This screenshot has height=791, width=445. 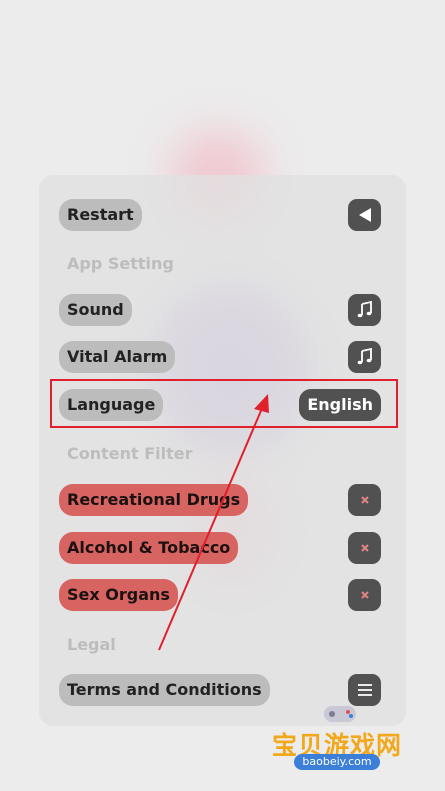 What do you see at coordinates (224, 403) in the screenshot?
I see `annotation-highlight-box` at bounding box center [224, 403].